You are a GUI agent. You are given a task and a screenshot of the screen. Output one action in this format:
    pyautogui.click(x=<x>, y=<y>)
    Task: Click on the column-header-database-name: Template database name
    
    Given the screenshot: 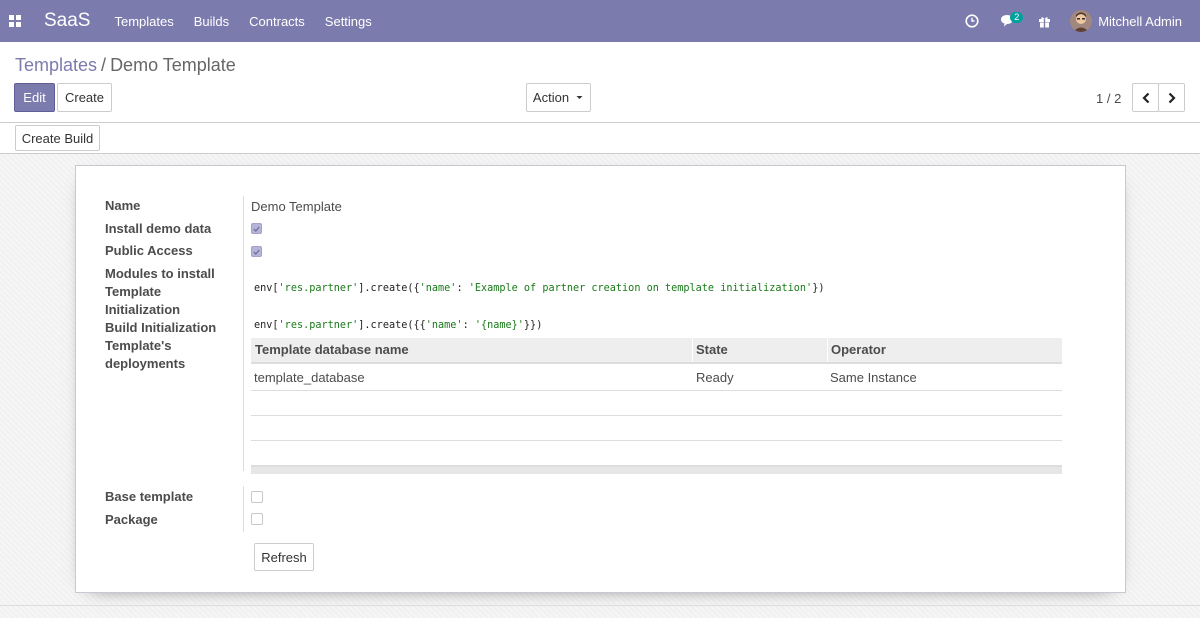 What is the action you would take?
    pyautogui.click(x=332, y=350)
    